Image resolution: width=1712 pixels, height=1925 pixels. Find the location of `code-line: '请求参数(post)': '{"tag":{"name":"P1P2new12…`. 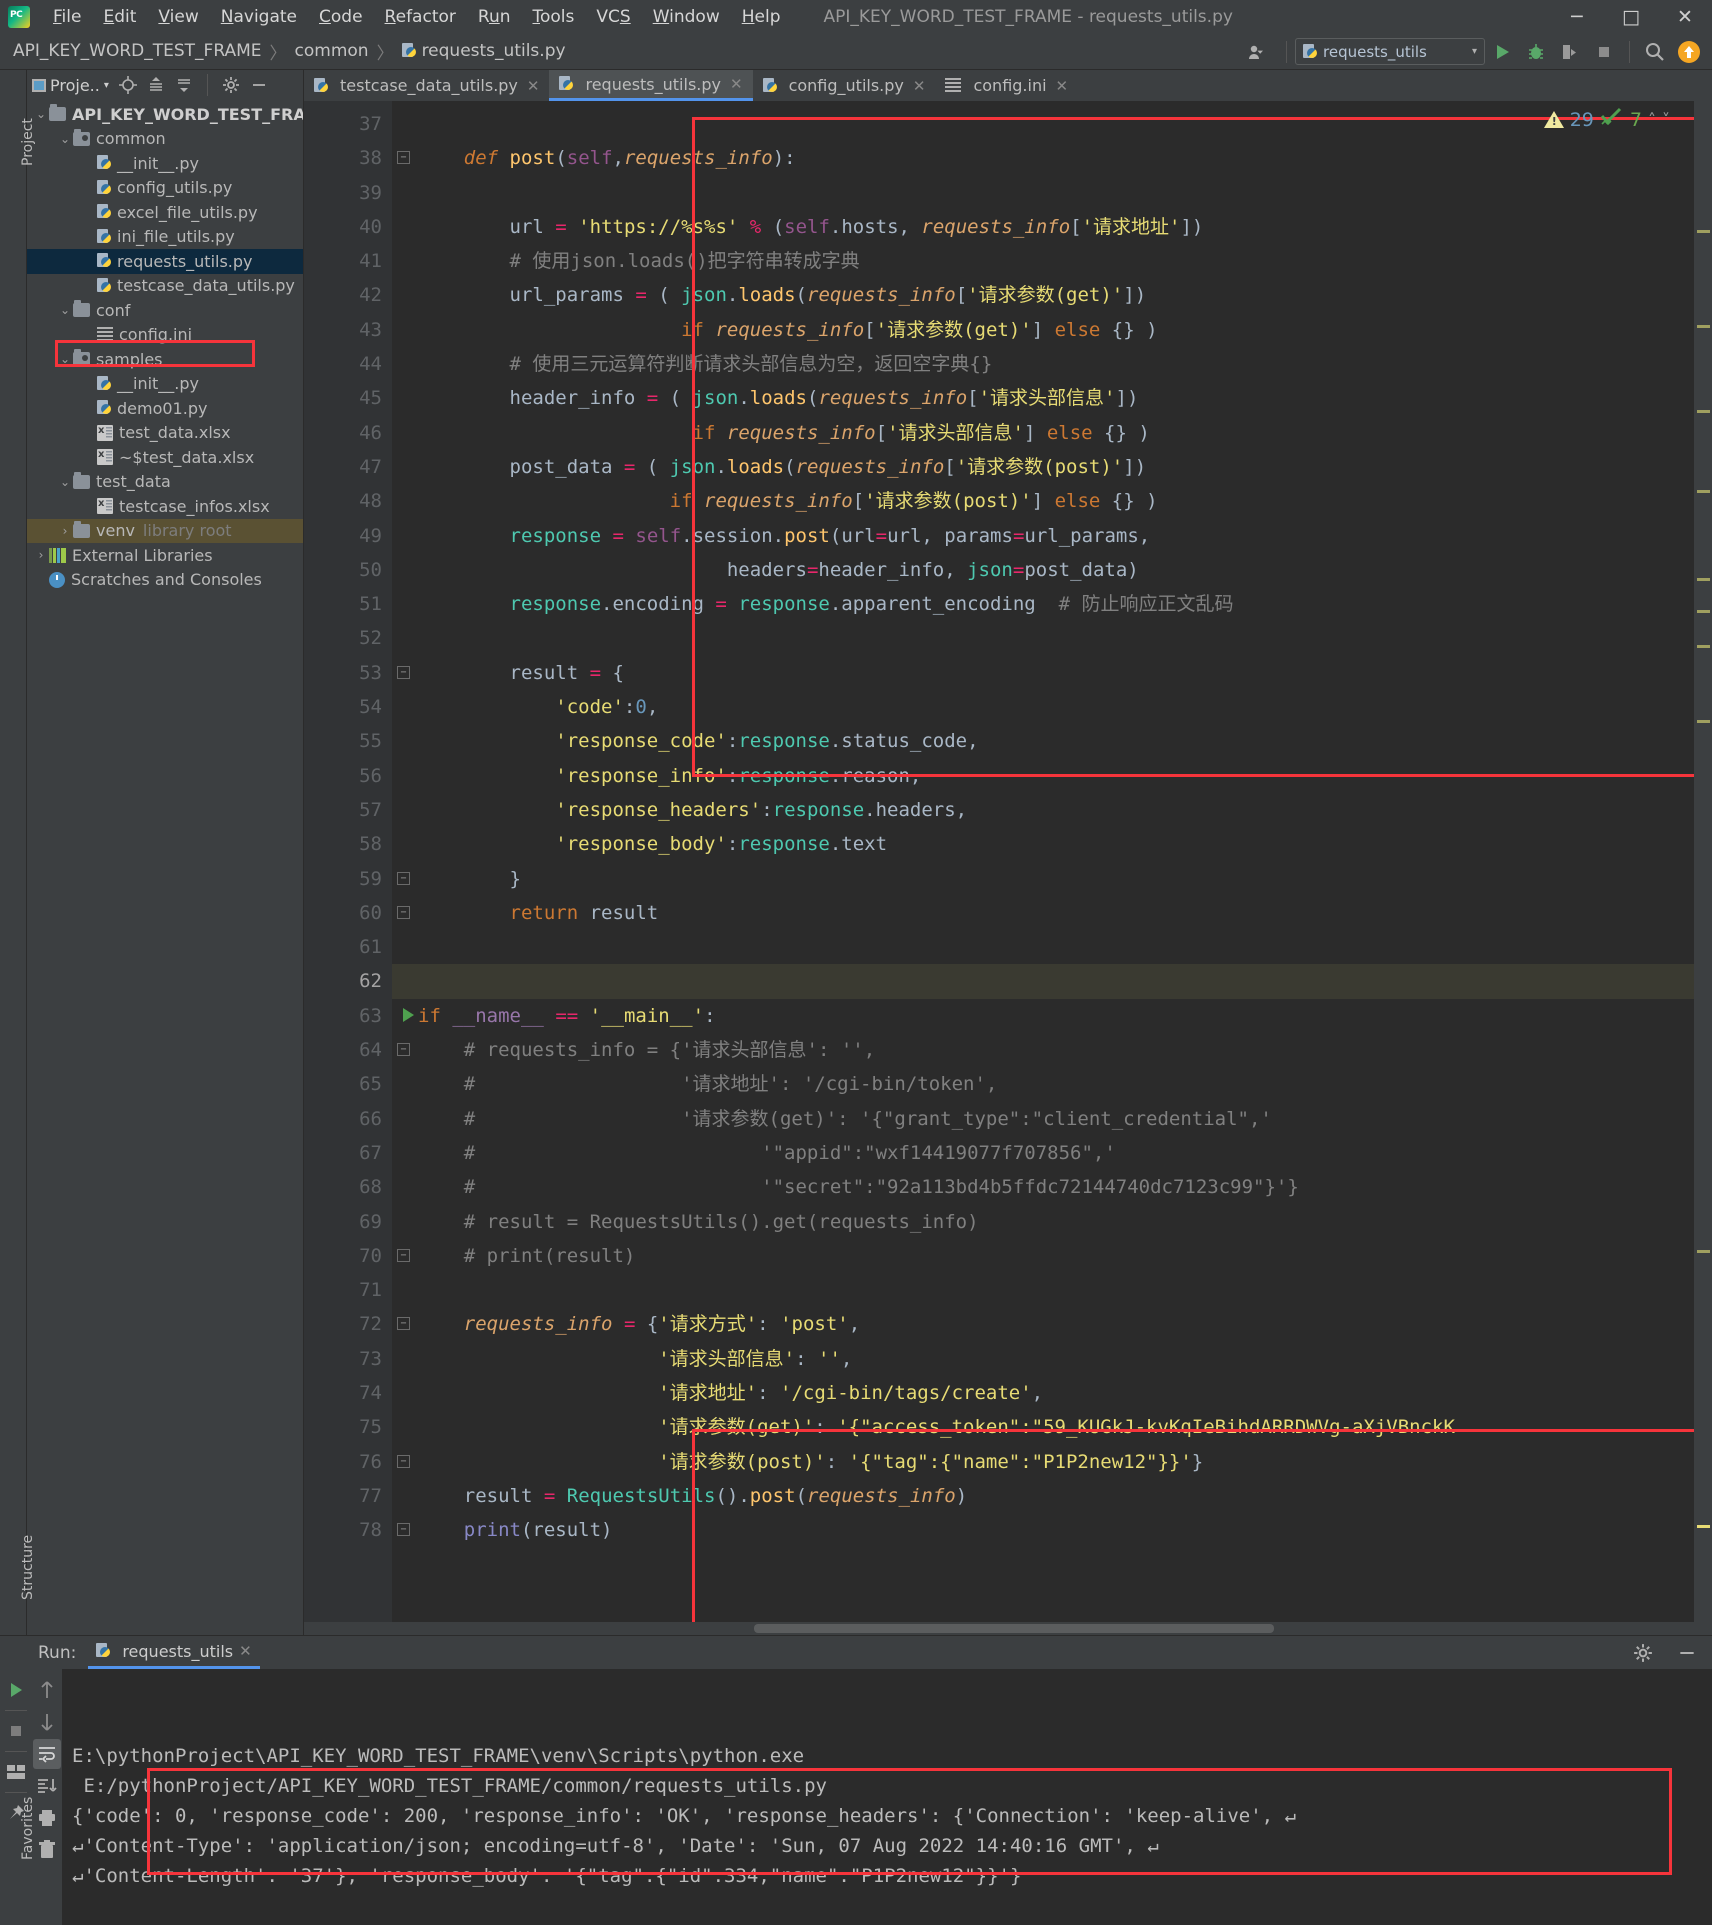

code-line: '请求参数(post)': '{"tag":{"name":"P1P2new12… is located at coordinates (1043, 1462).